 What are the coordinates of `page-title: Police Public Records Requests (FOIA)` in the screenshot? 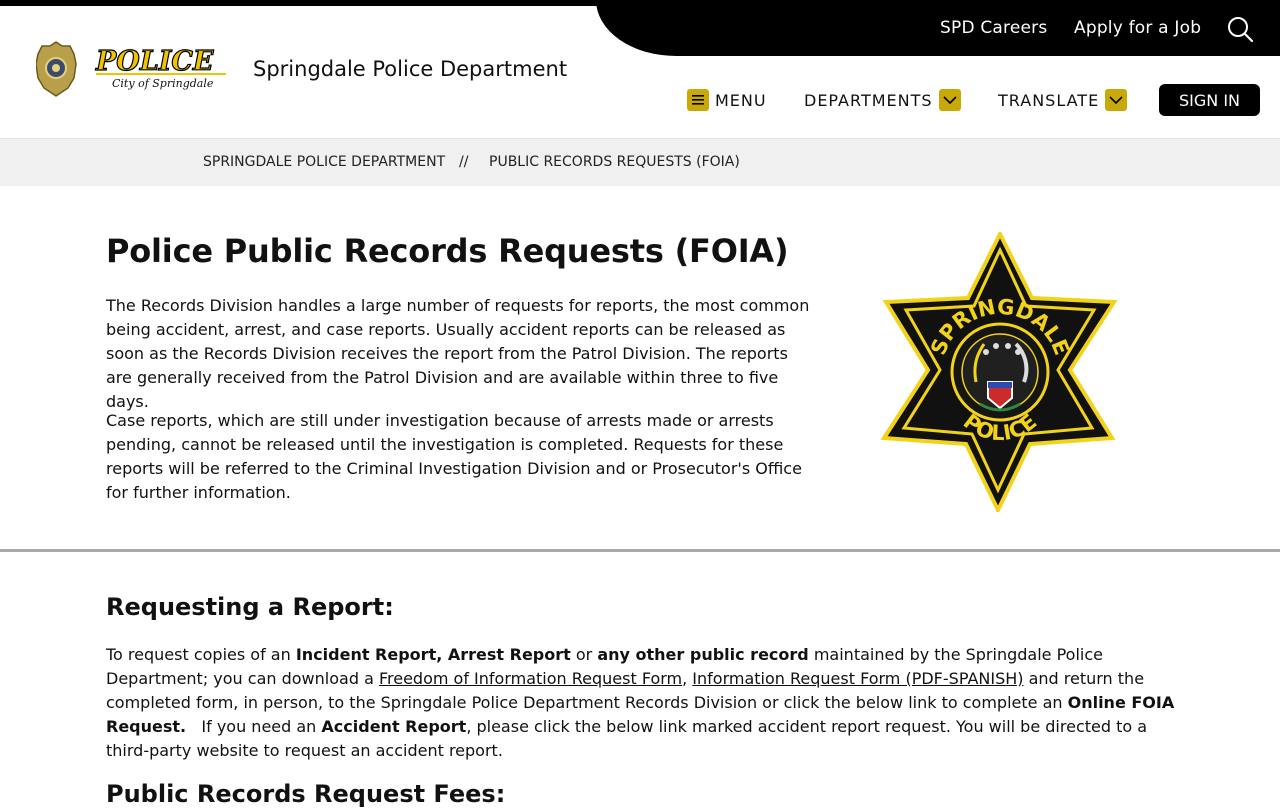 It's located at (447, 251).